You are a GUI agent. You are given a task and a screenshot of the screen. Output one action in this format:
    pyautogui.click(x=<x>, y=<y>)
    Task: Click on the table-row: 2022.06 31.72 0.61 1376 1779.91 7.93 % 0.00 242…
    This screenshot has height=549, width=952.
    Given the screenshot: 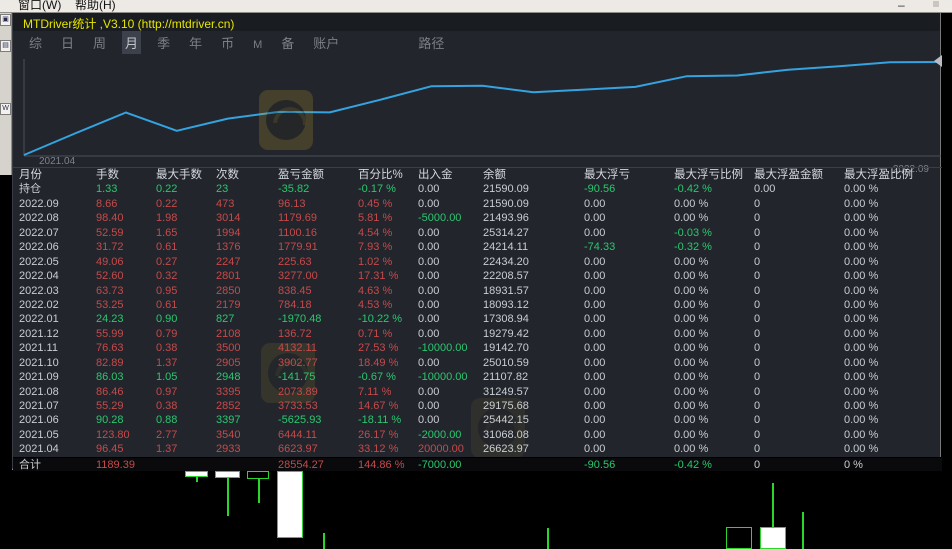 What is the action you would take?
    pyautogui.click(x=477, y=247)
    